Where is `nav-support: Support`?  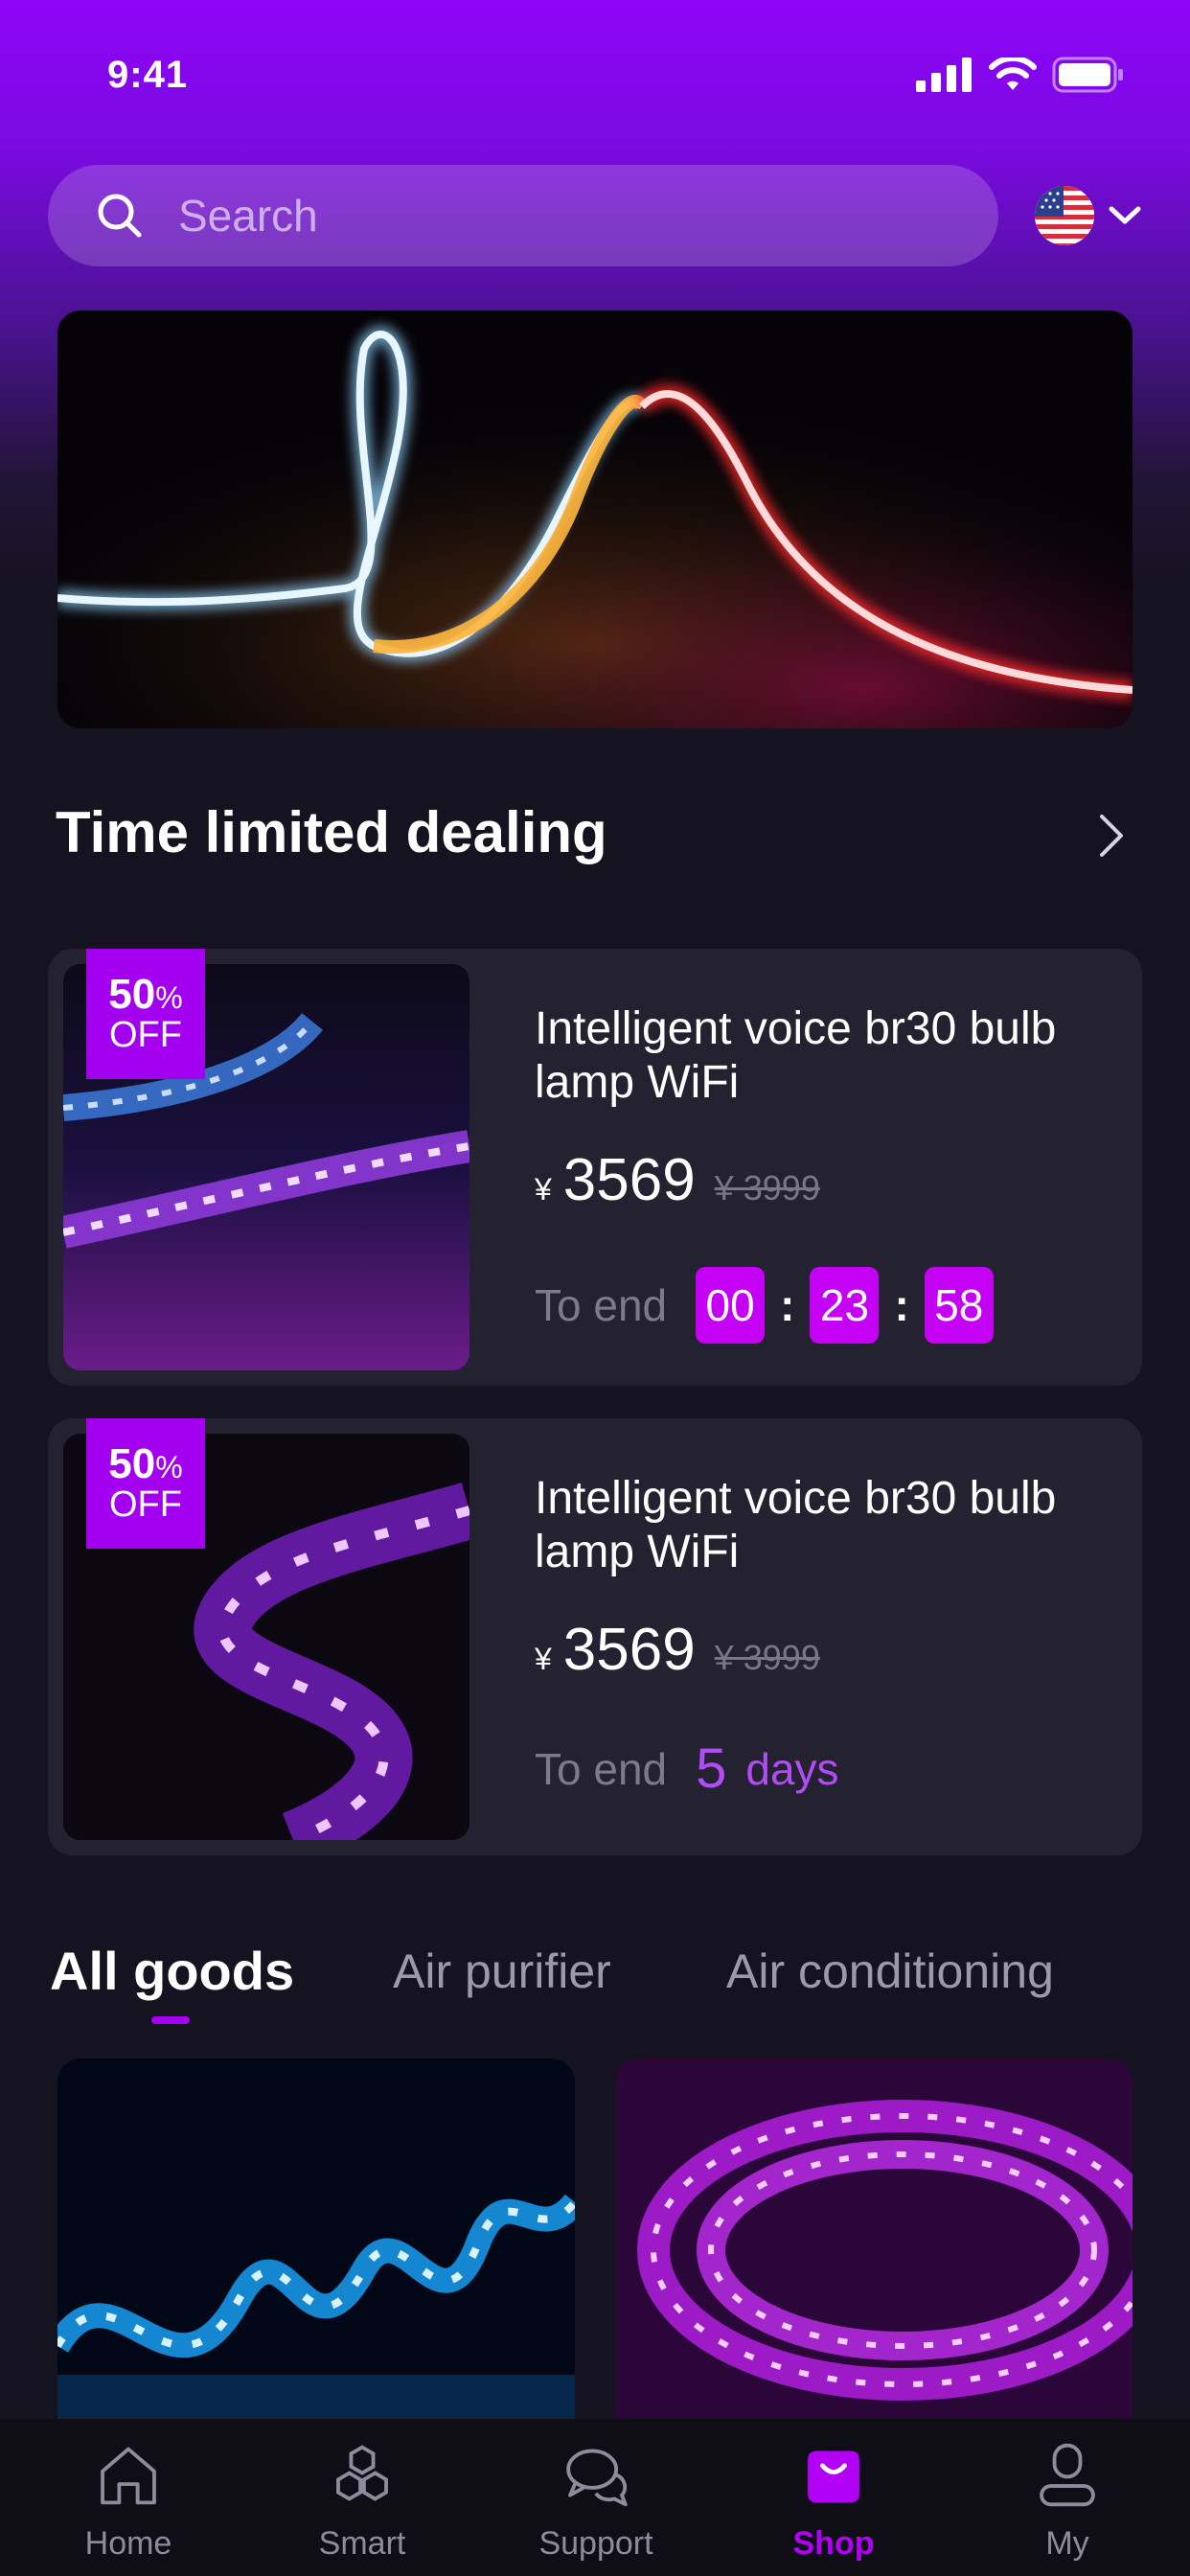
nav-support: Support is located at coordinates (596, 2500).